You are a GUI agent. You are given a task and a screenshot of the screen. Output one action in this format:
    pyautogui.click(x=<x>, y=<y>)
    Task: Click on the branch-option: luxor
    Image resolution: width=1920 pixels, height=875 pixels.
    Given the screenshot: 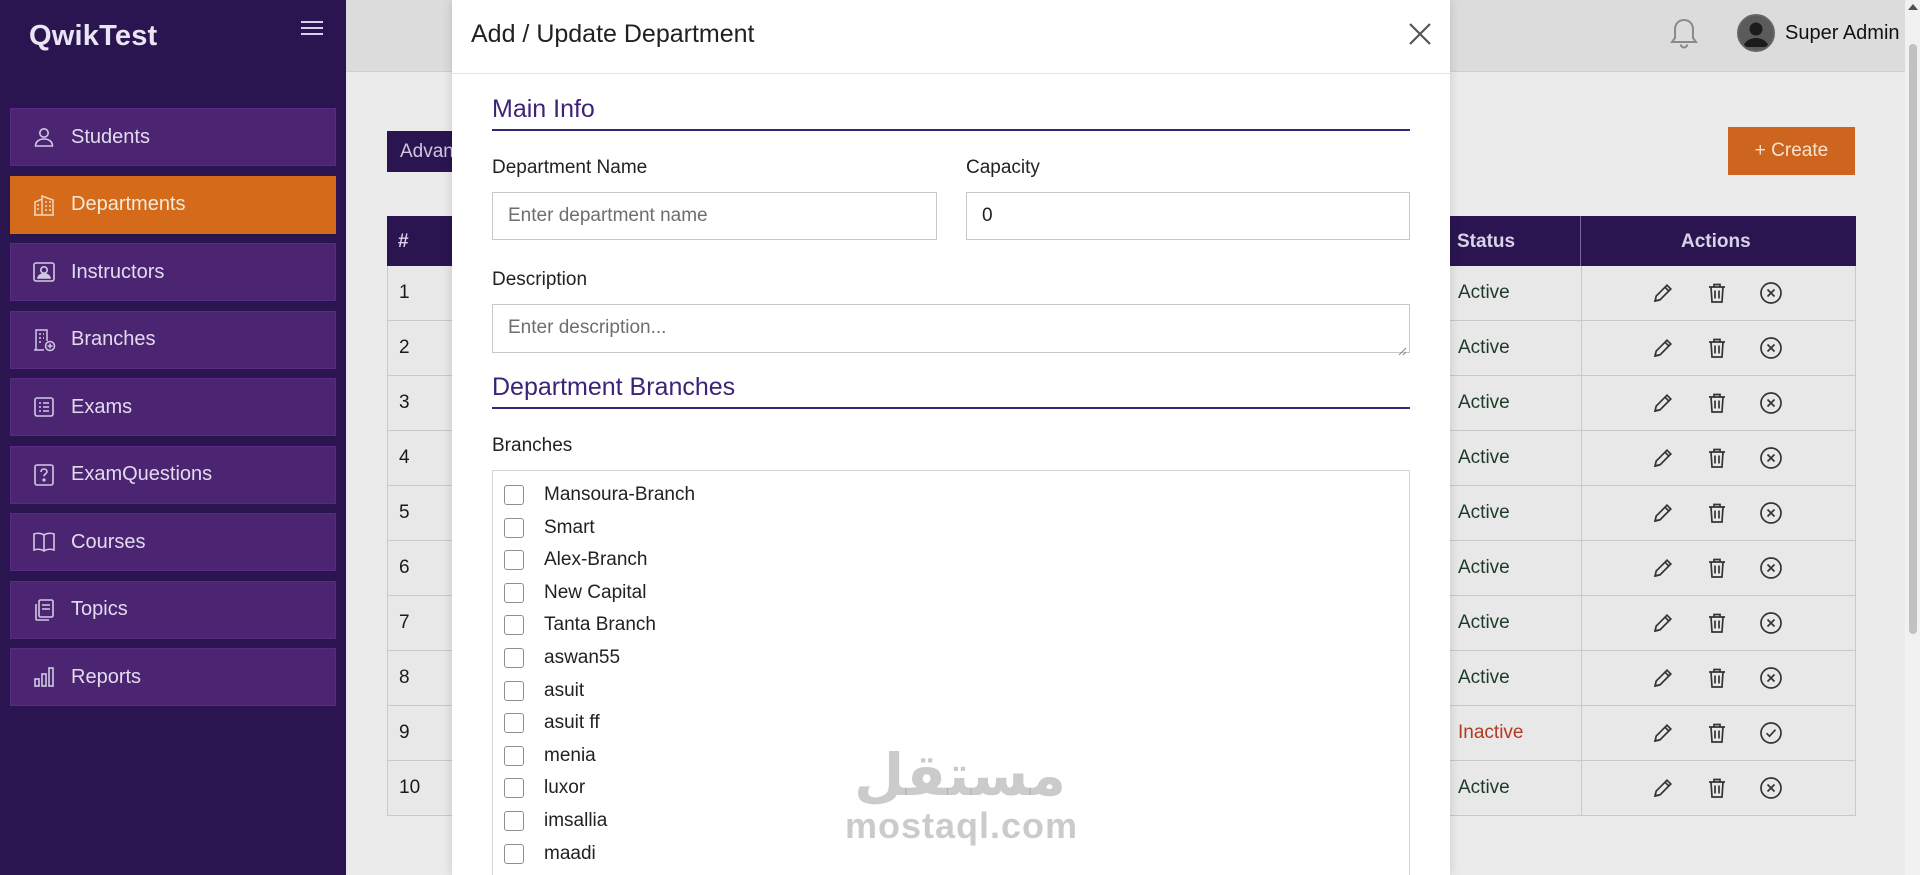 What is the action you would take?
    pyautogui.click(x=544, y=788)
    